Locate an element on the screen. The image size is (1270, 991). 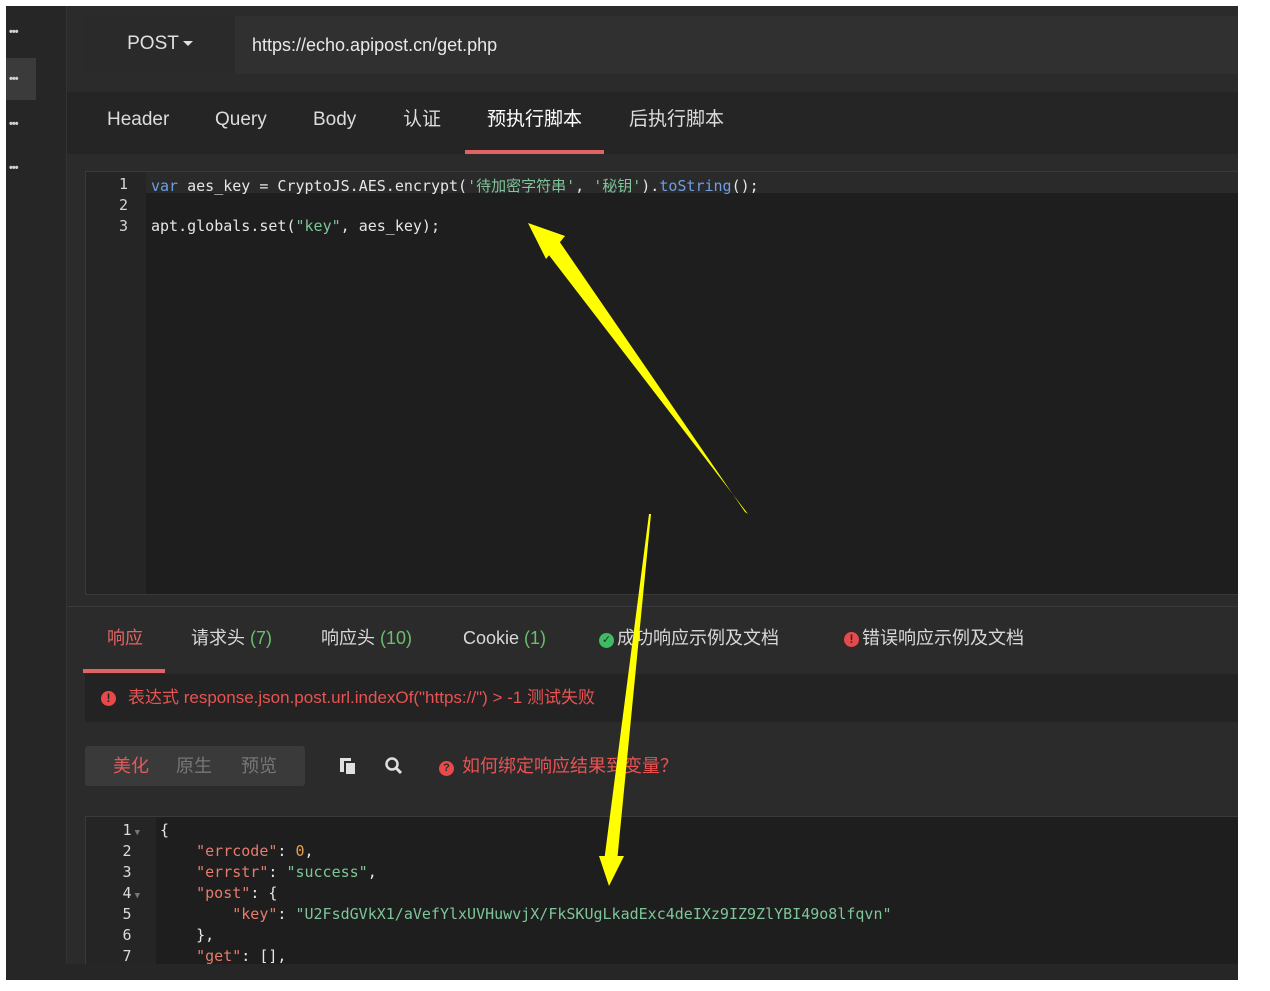
tab-response-label: 响应 is located at coordinates (125, 638).